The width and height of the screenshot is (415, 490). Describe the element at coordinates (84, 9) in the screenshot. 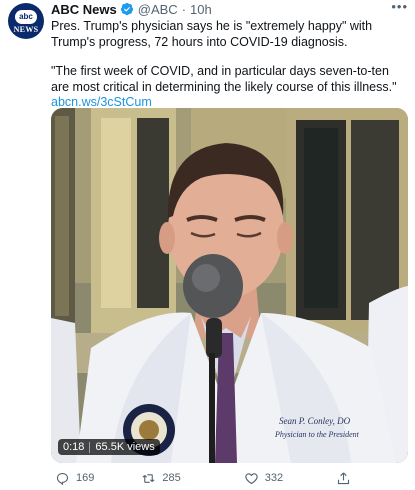

I see `author-name: ABC News` at that location.